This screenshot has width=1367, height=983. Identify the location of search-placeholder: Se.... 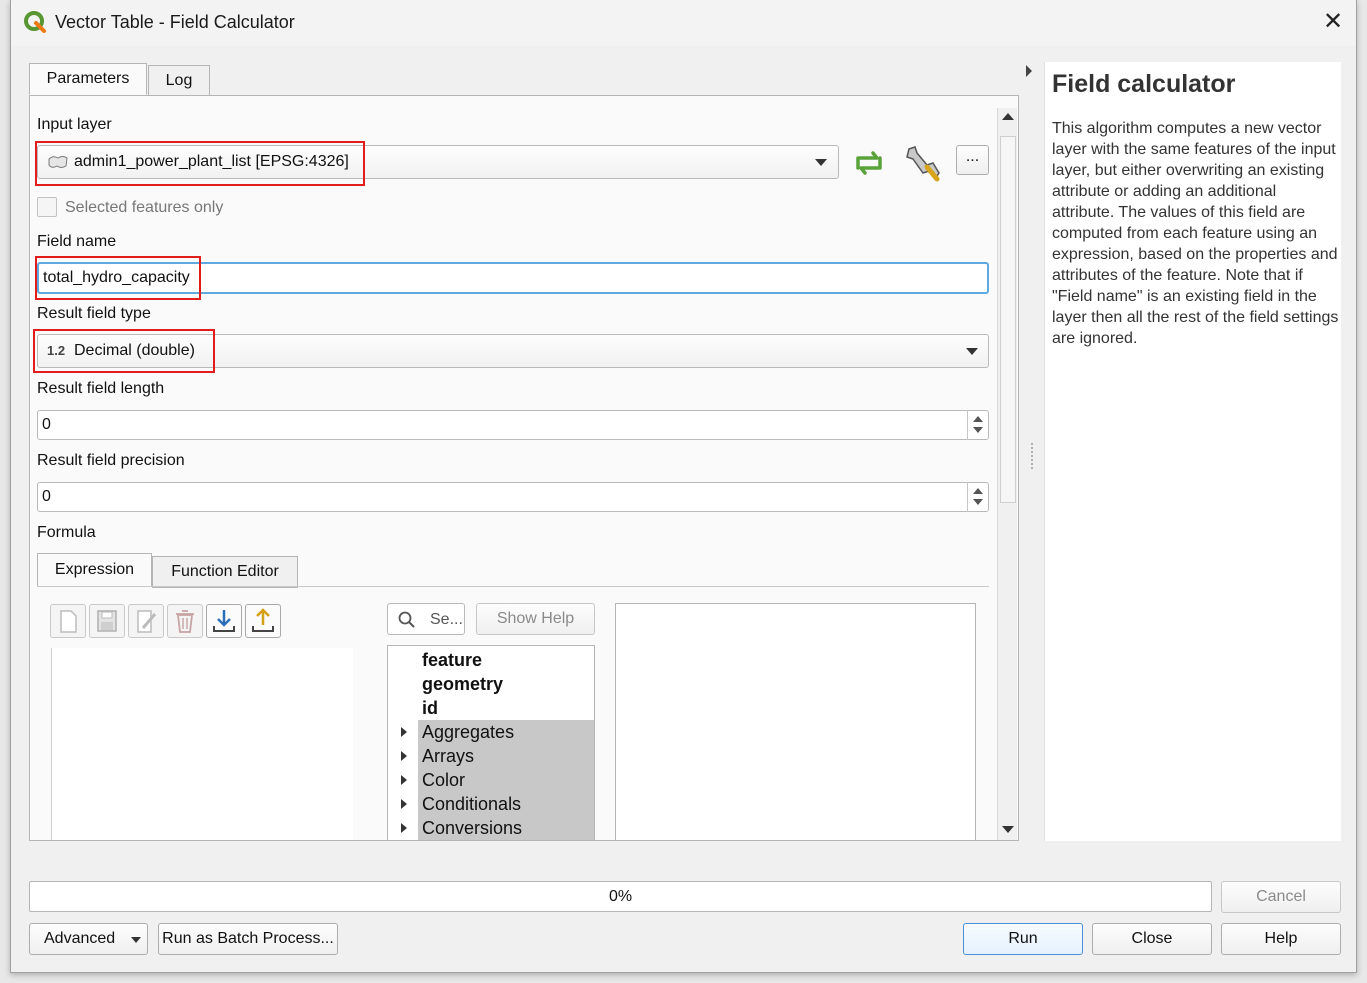
(446, 619).